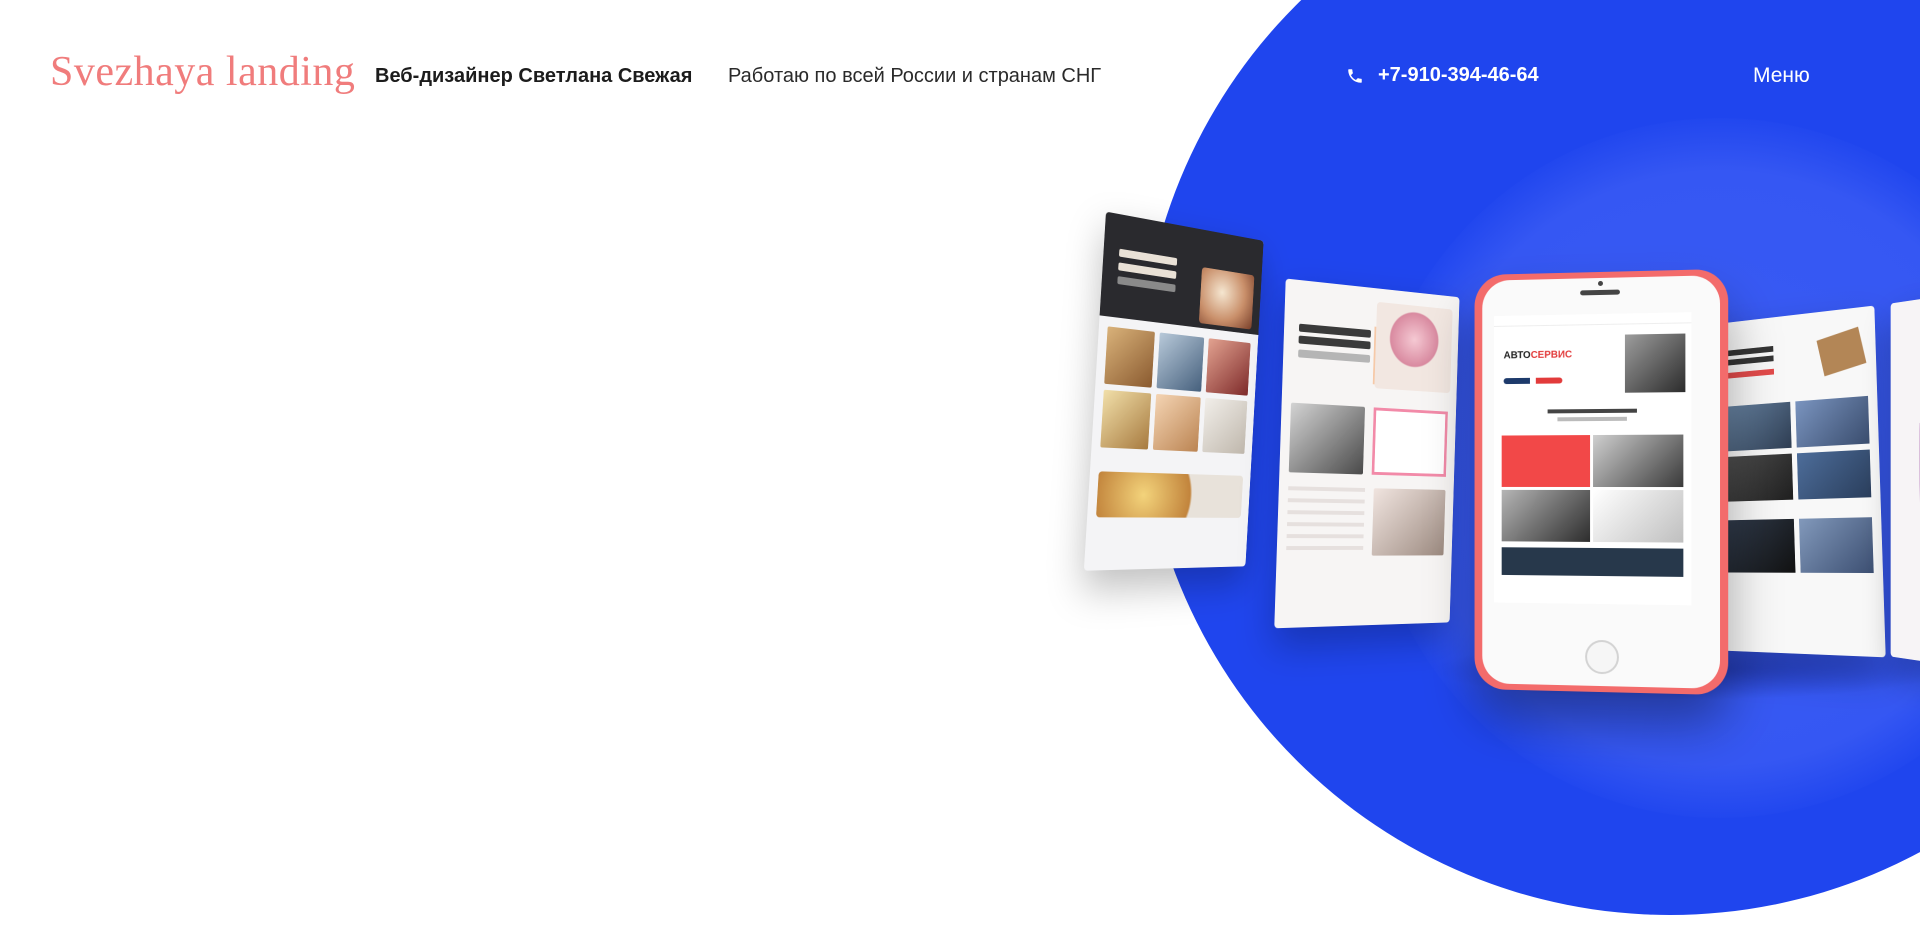  Describe the element at coordinates (1599, 292) in the screenshot. I see `speaker-icon` at that location.